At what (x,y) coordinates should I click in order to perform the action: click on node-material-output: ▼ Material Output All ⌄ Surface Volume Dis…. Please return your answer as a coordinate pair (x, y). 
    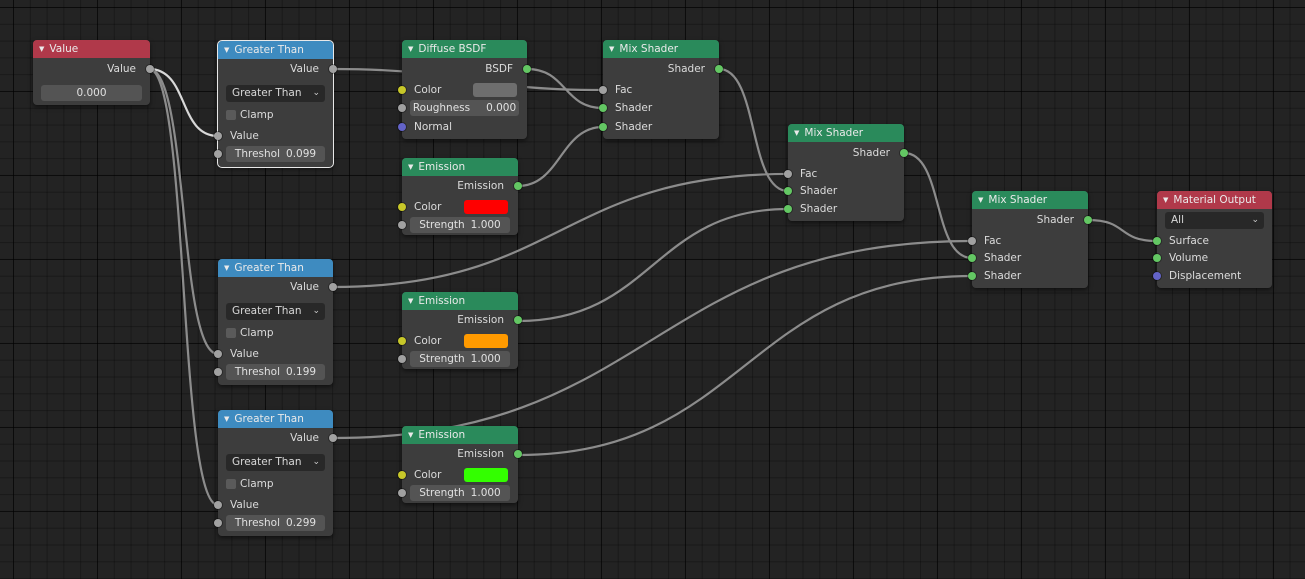
    Looking at the image, I should click on (1212, 239).